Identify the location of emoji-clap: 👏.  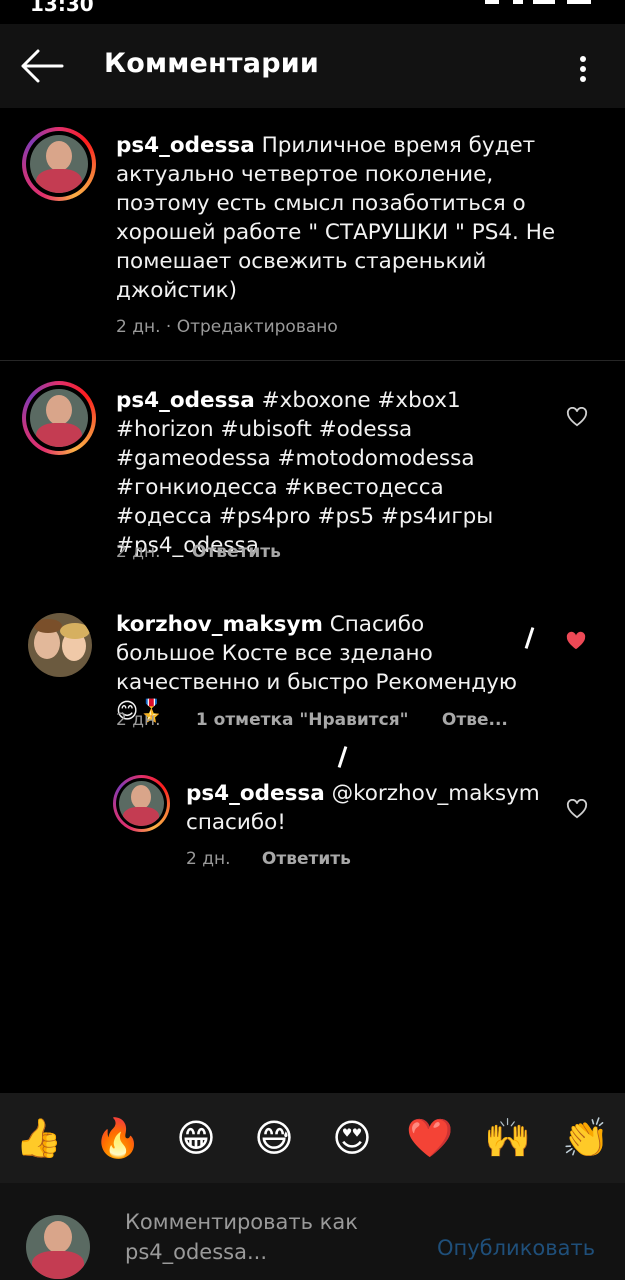
(586, 1138).